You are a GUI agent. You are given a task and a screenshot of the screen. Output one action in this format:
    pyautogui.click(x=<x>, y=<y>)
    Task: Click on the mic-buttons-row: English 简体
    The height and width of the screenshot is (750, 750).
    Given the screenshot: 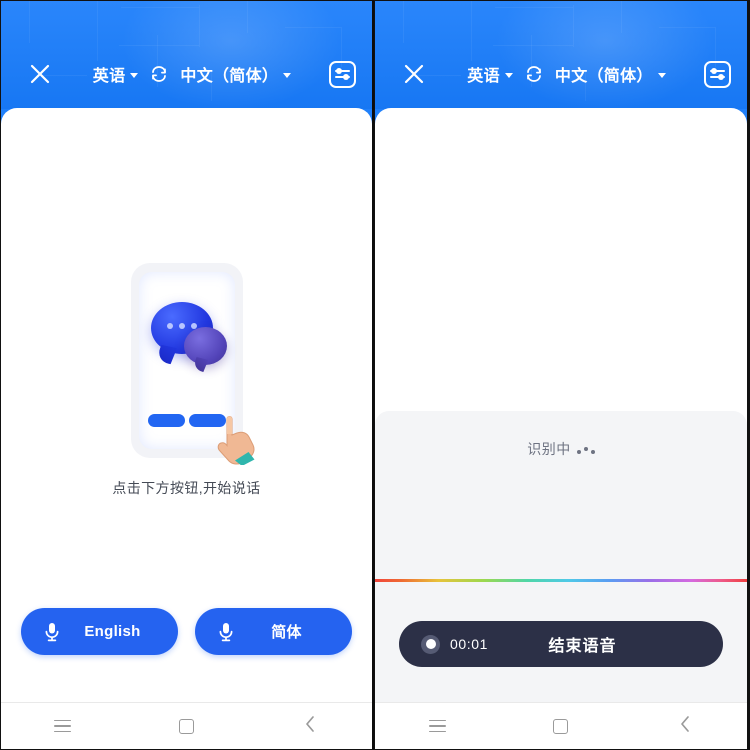 What is the action you would take?
    pyautogui.click(x=186, y=631)
    